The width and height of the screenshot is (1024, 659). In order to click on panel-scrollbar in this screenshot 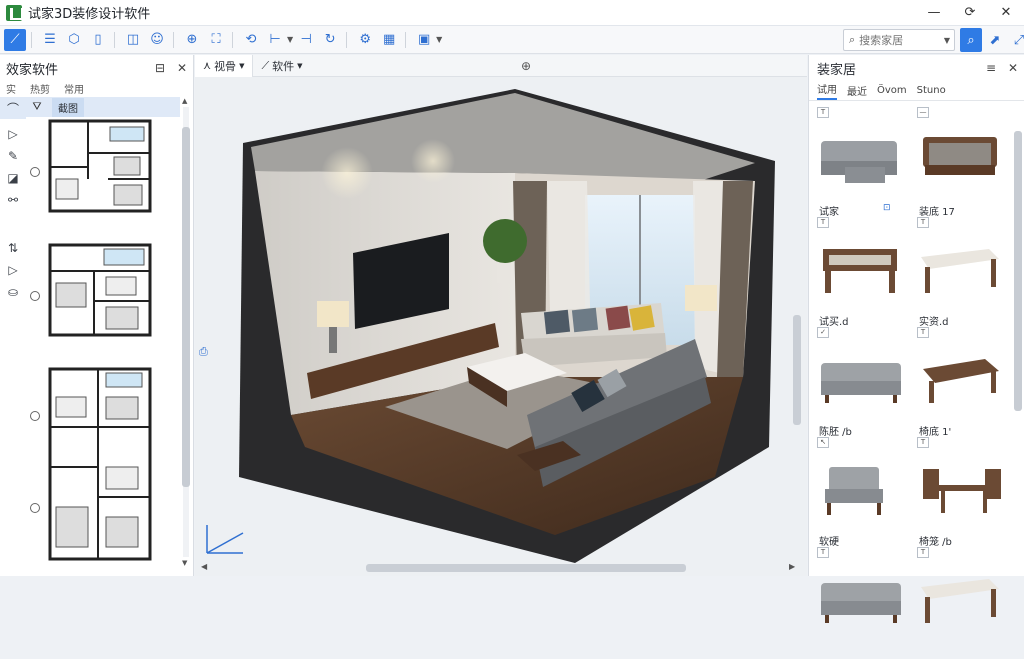, I will do `click(1018, 340)`.